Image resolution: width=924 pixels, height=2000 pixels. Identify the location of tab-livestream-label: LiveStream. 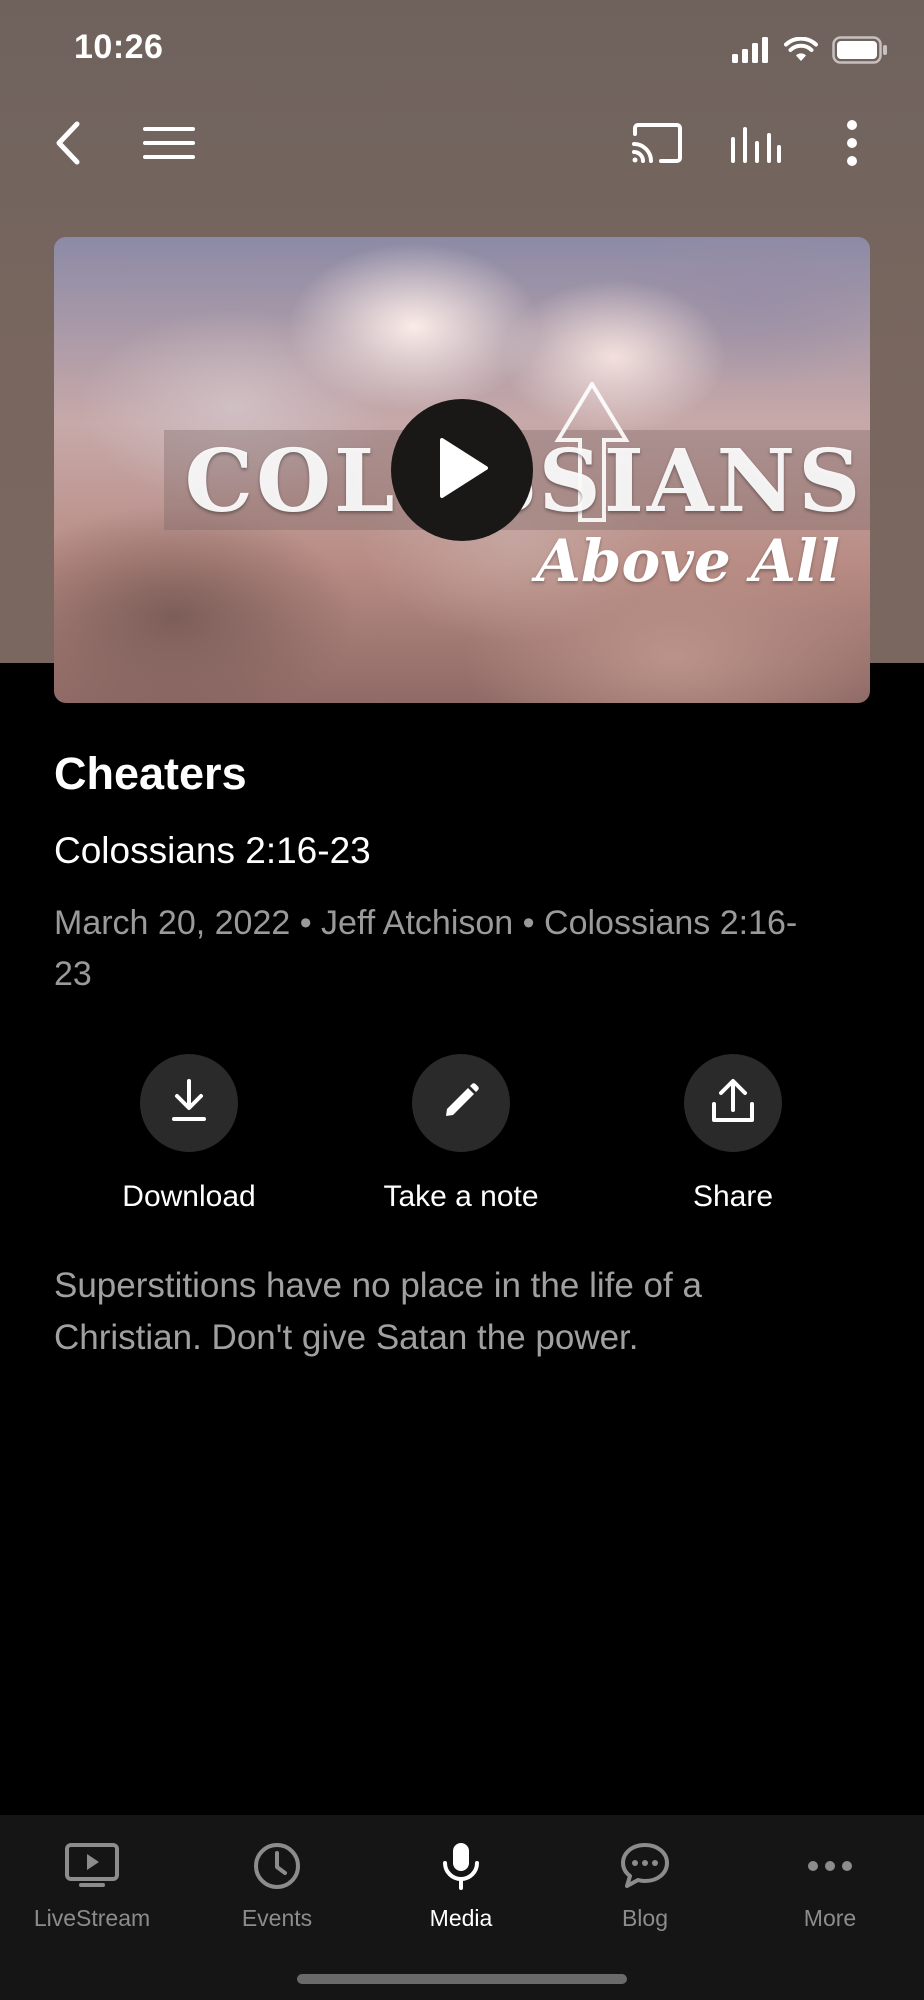
(92, 1918).